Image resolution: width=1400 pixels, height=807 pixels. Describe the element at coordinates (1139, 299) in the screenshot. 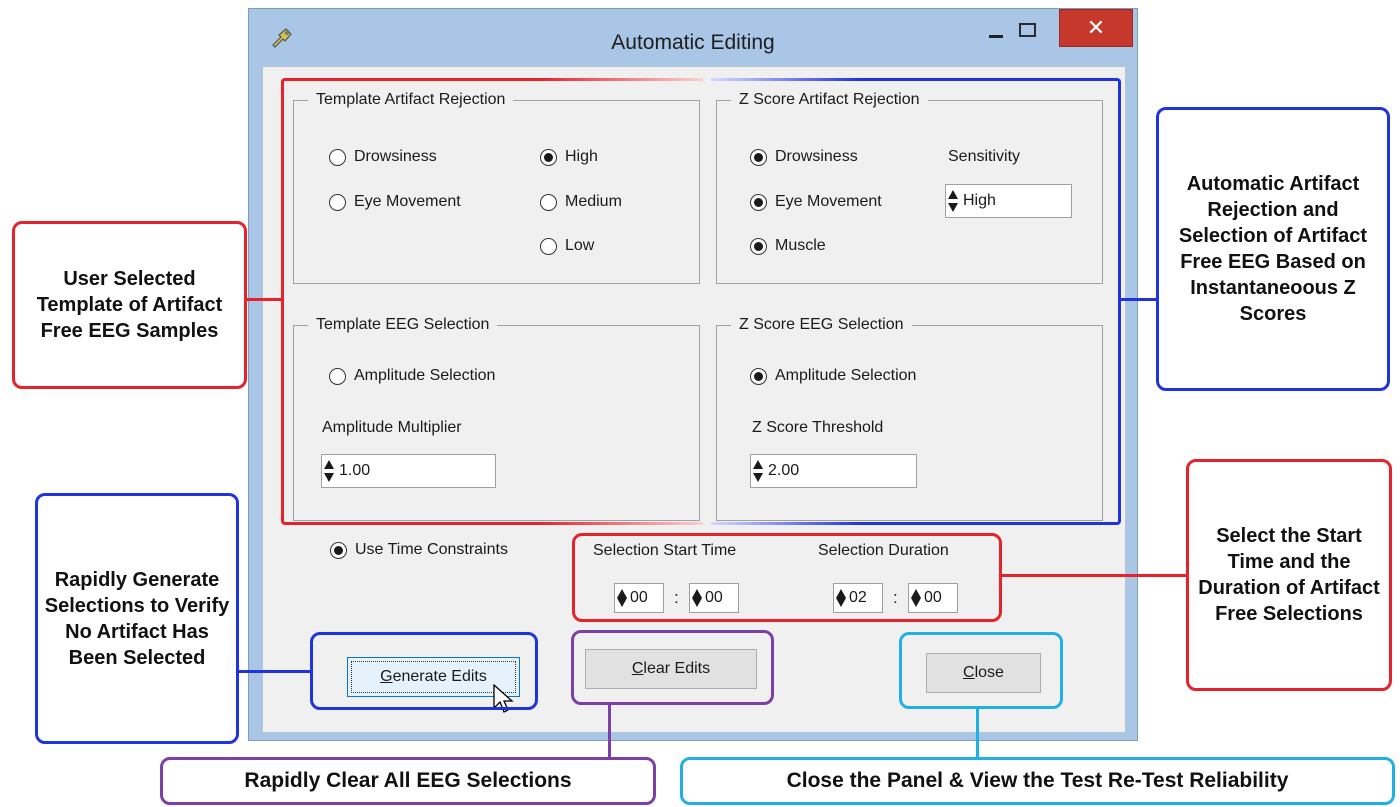

I see `connector-automatic` at that location.